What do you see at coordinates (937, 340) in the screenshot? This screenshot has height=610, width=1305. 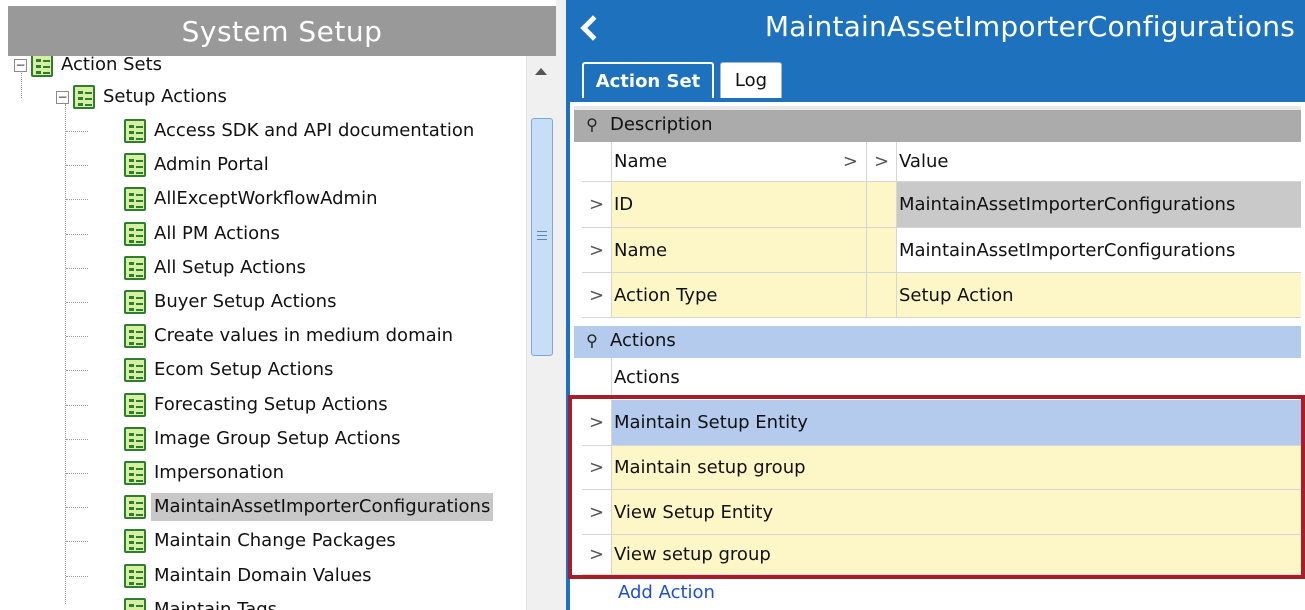 I see `actions-group-header: ⚲ Actions` at bounding box center [937, 340].